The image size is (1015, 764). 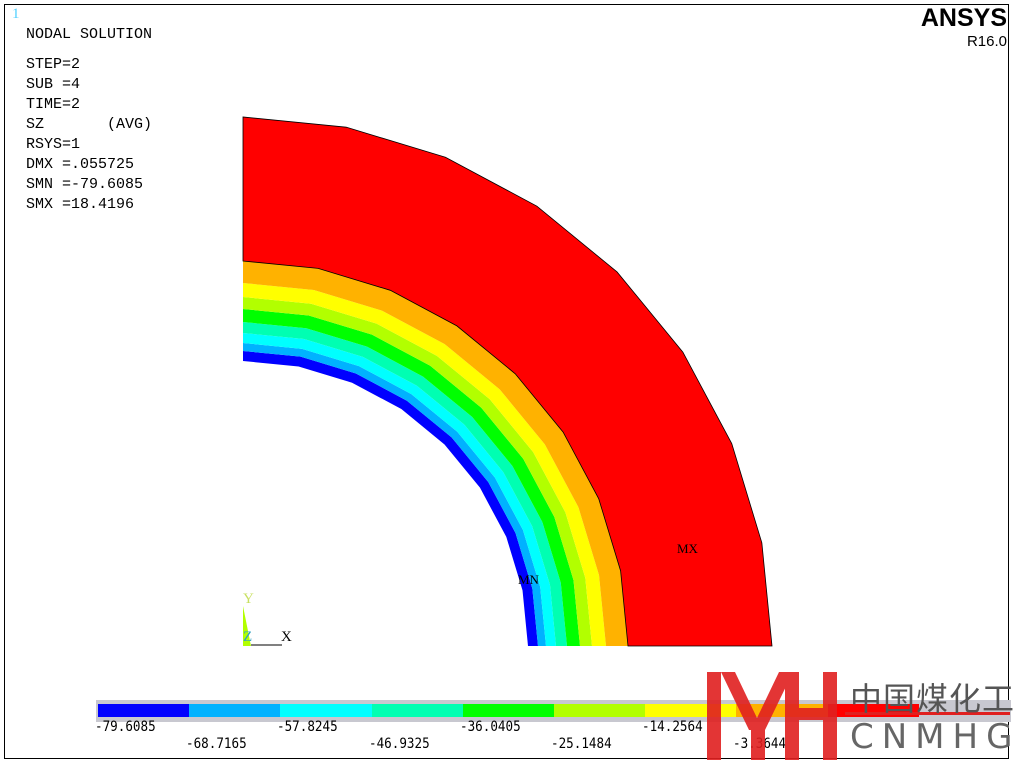 What do you see at coordinates (216, 744) in the screenshot?
I see `legend-label: -68.7165` at bounding box center [216, 744].